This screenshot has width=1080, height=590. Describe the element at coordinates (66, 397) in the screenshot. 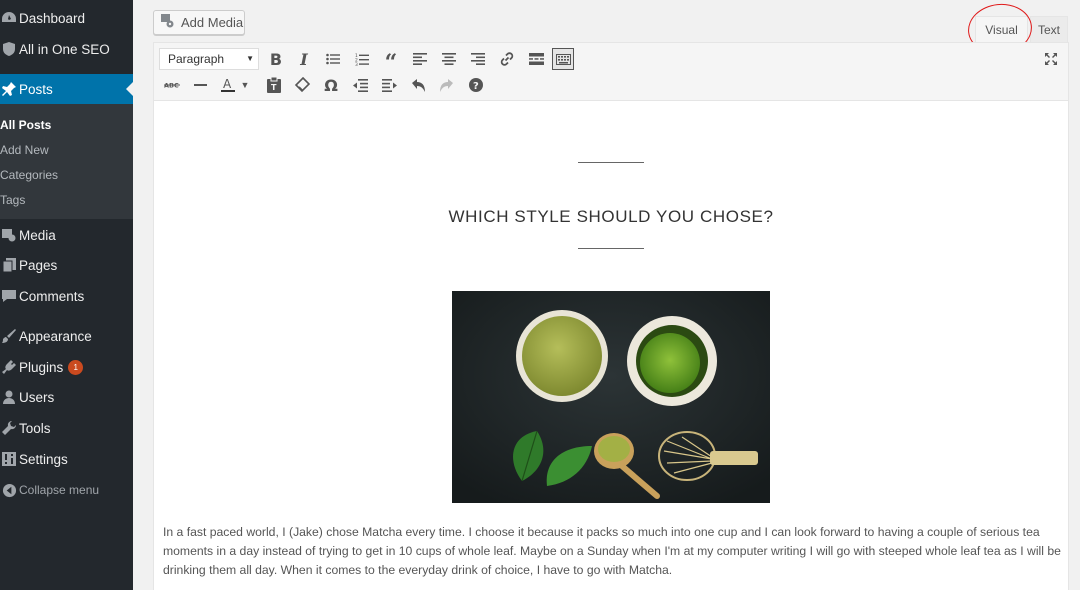

I see `menu-item-users: Users` at that location.